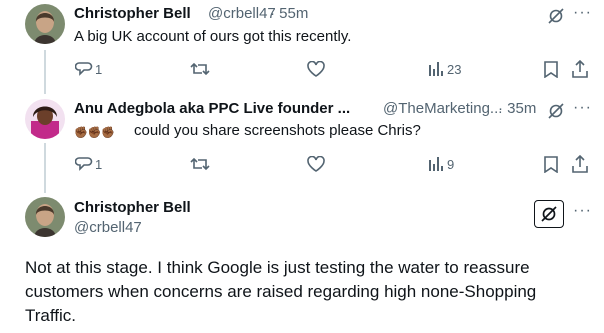 This screenshot has width=604, height=333. I want to click on timestamp: · 55m, so click(289, 13).